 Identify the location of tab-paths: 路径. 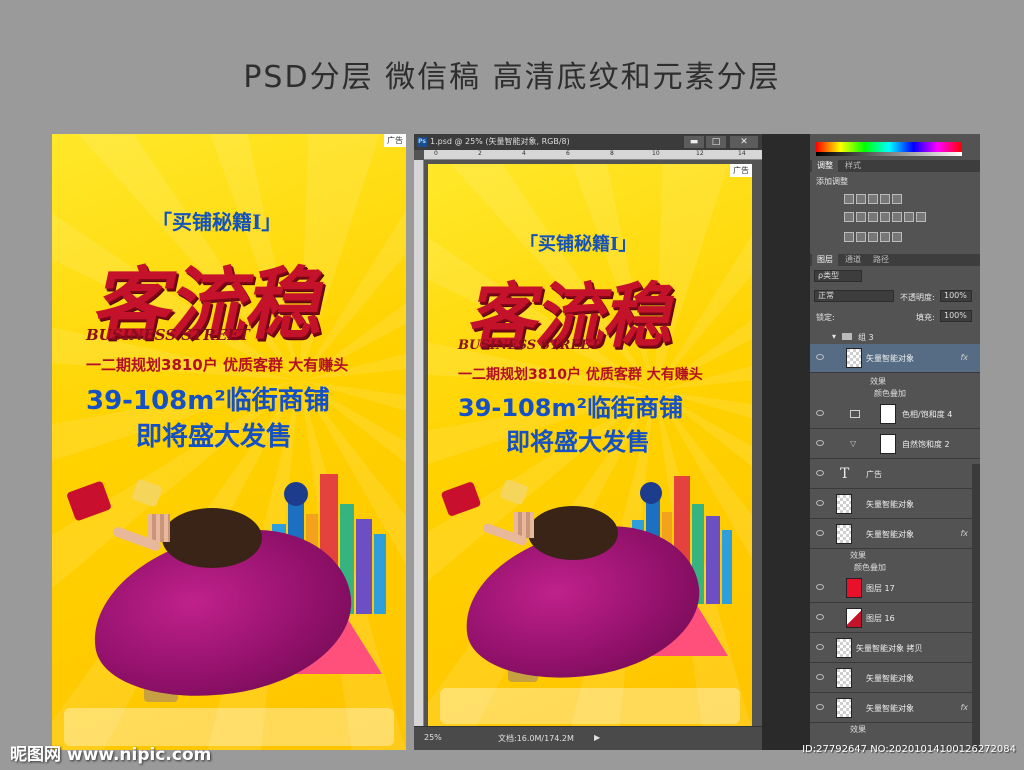
(881, 260).